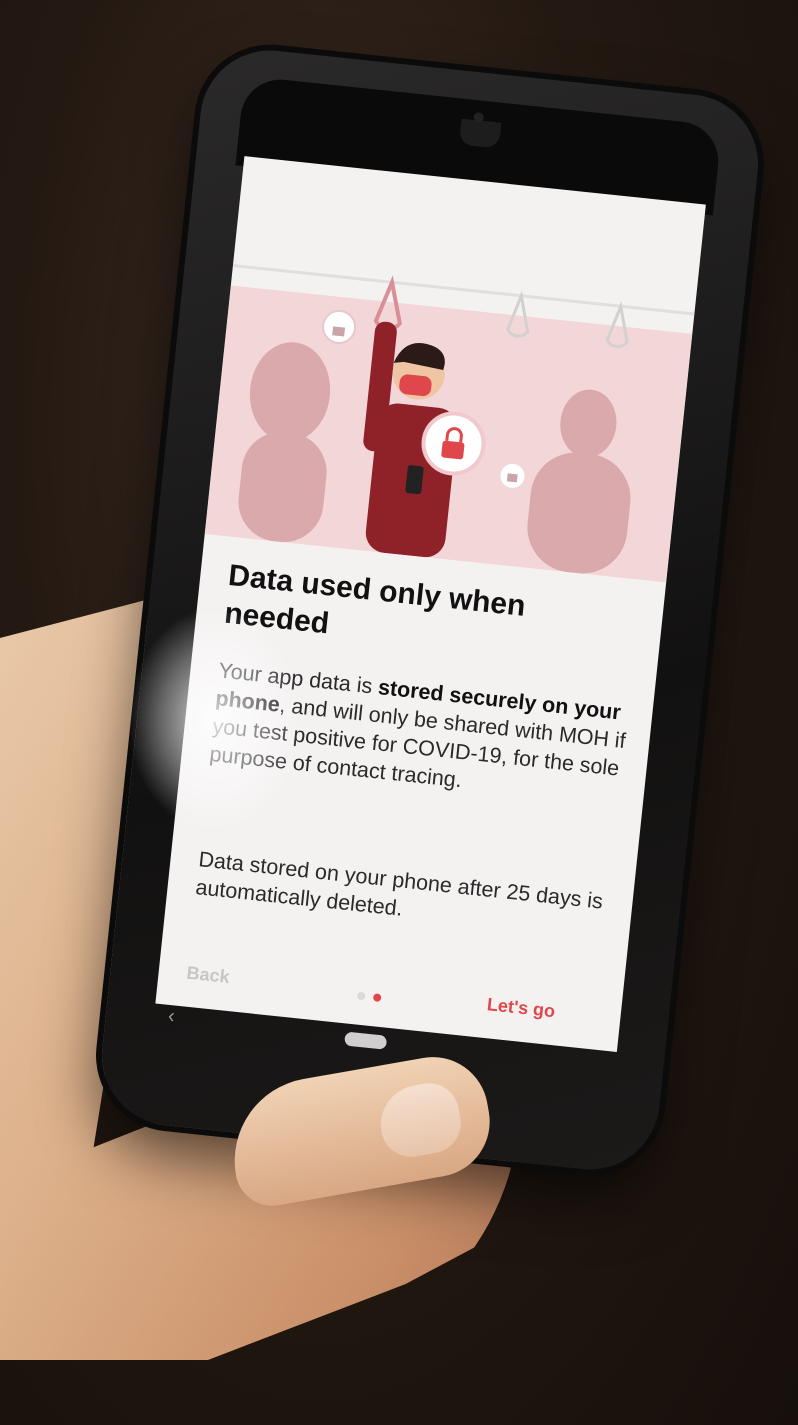 The width and height of the screenshot is (798, 1425). Describe the element at coordinates (366, 1040) in the screenshot. I see `home-pill` at that location.